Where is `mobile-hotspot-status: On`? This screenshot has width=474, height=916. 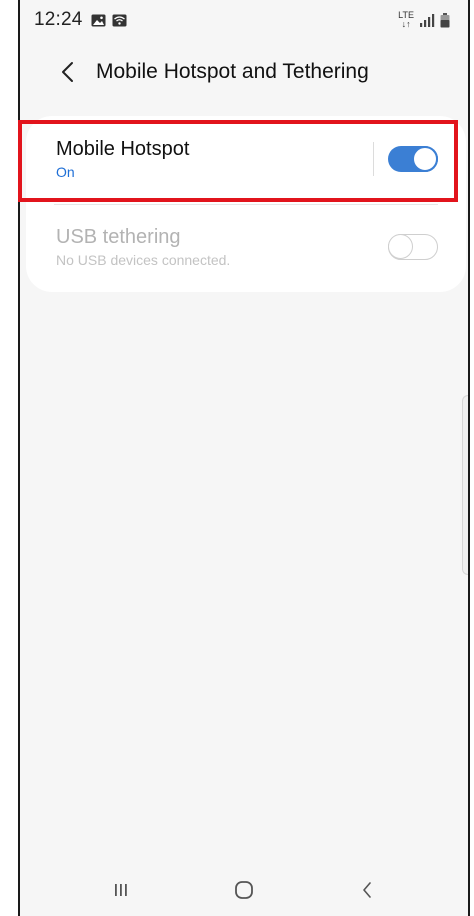
mobile-hotspot-status: On is located at coordinates (65, 172).